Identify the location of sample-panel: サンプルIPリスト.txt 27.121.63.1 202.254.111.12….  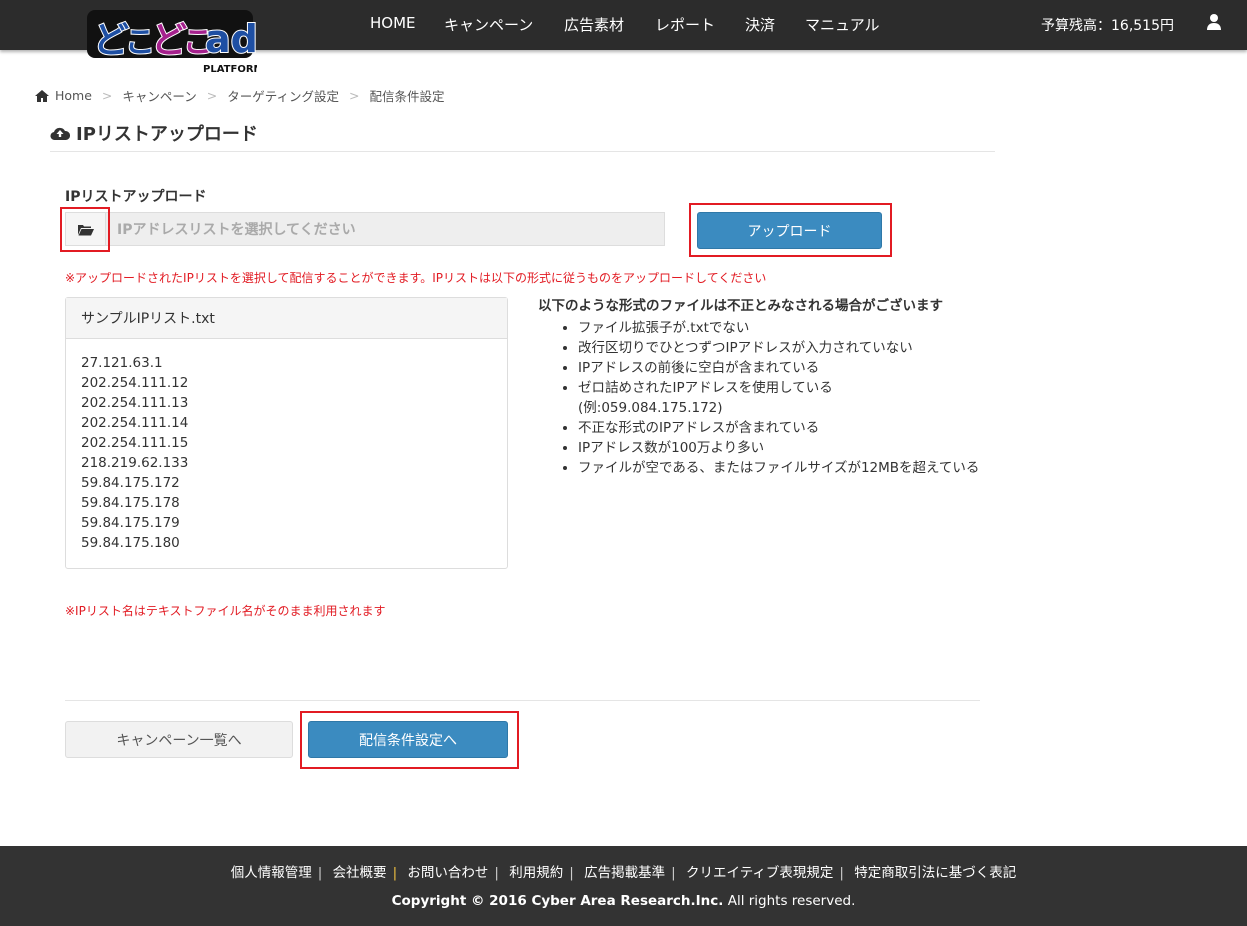
(286, 433).